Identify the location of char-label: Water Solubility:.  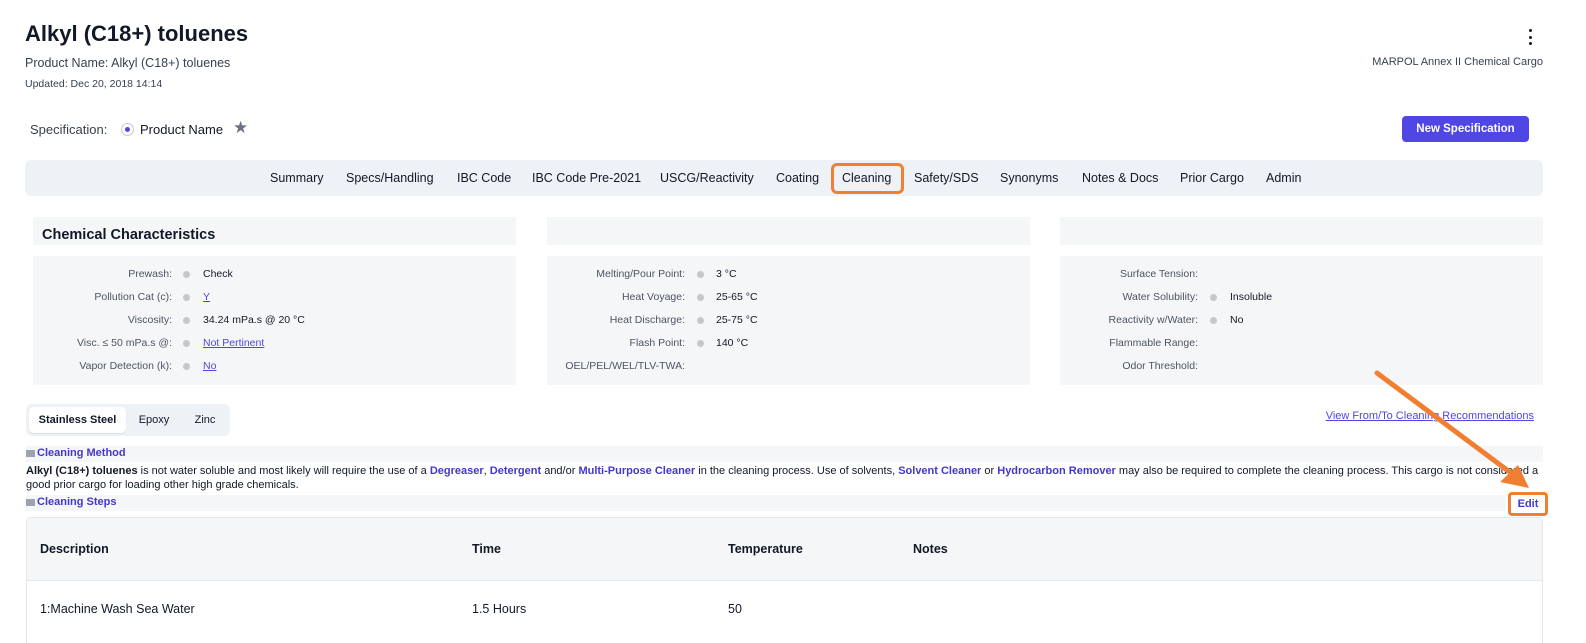
(1160, 297).